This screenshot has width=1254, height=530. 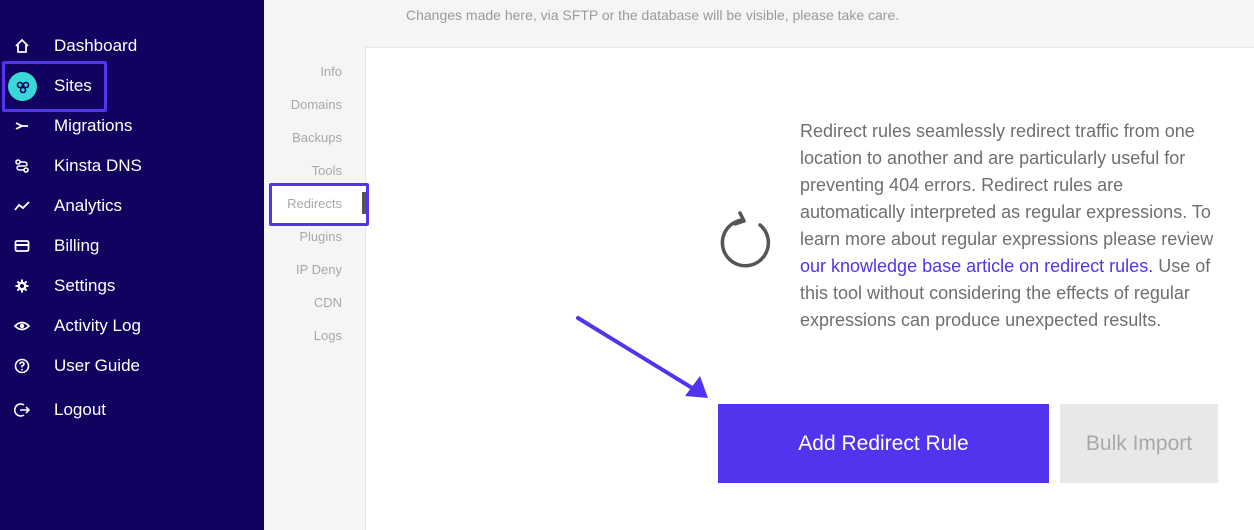 I want to click on eye-icon, so click(x=22, y=326).